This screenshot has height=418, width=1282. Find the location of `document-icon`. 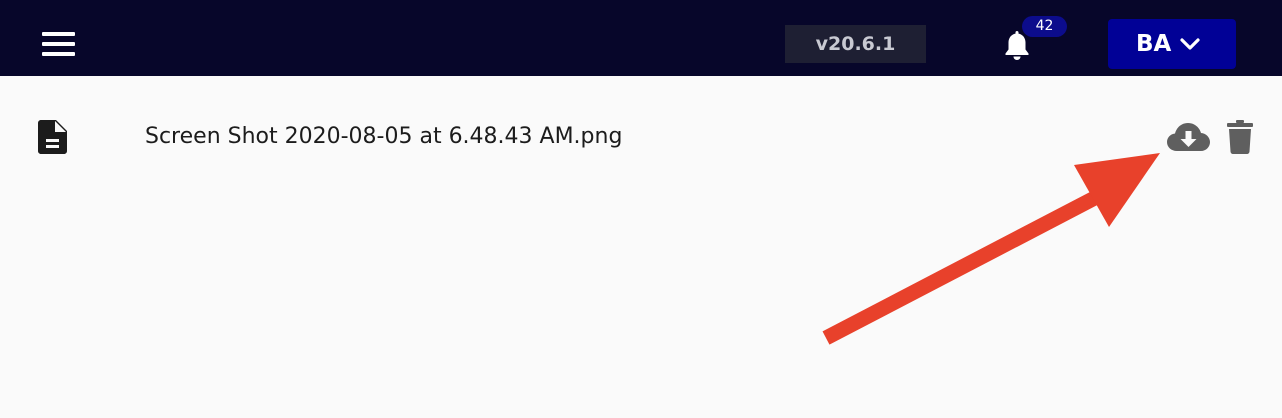

document-icon is located at coordinates (52, 137).